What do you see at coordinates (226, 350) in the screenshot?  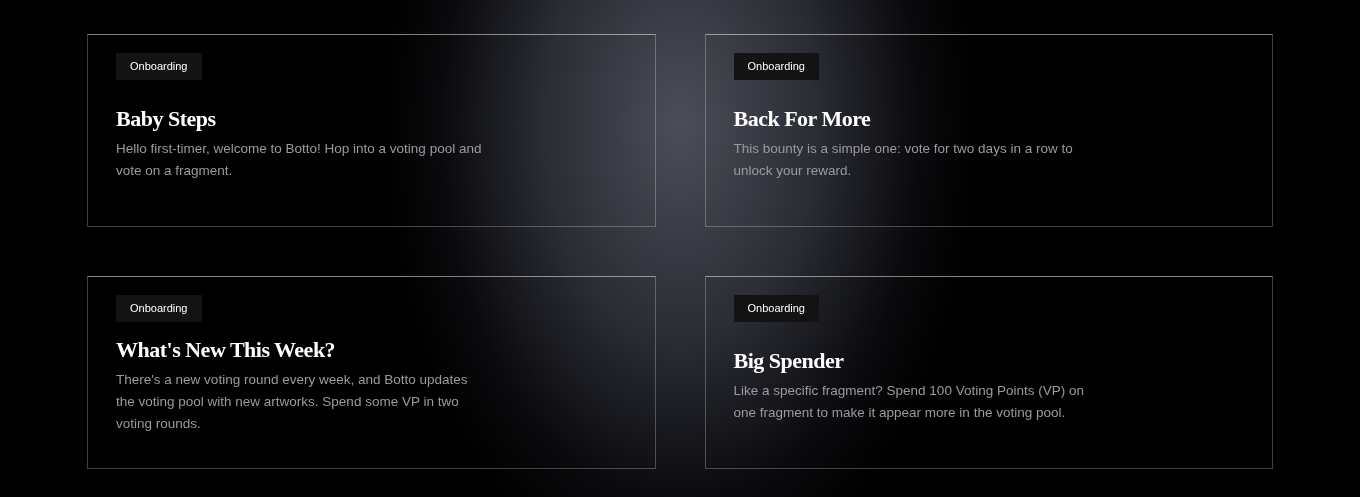 I see `bounty-title: What's New This Week?` at bounding box center [226, 350].